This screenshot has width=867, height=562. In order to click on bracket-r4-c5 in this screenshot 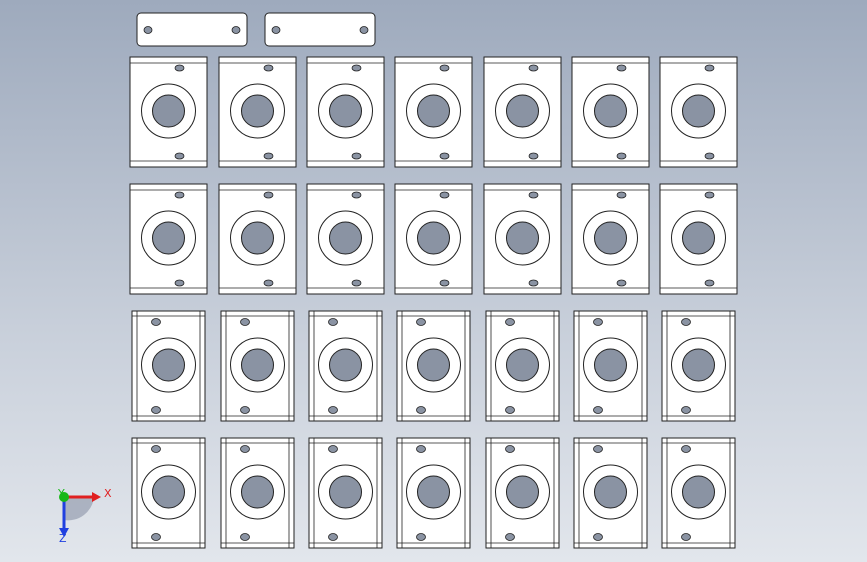, I will do `click(522, 493)`.